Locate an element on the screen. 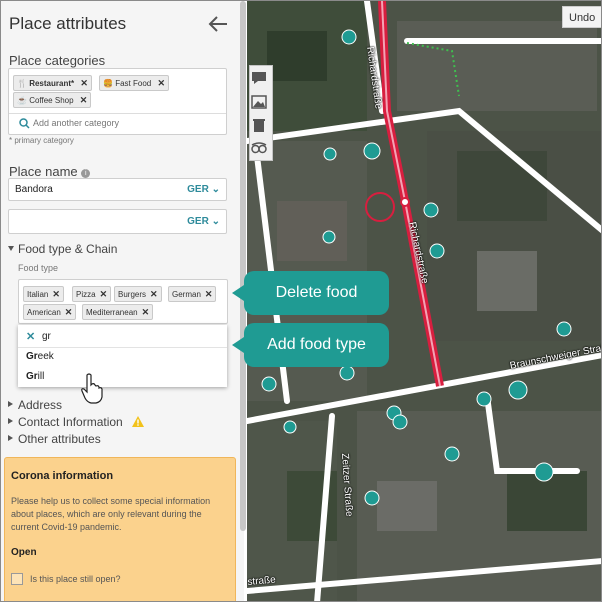  address-section: Address is located at coordinates (40, 405).